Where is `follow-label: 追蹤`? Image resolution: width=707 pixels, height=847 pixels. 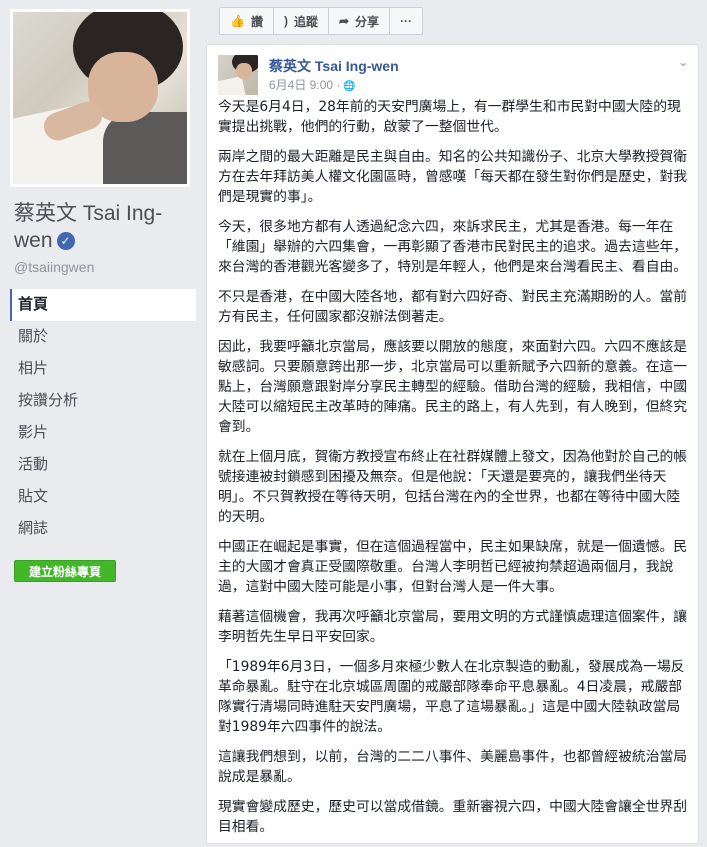
follow-label: 追蹤 is located at coordinates (305, 21).